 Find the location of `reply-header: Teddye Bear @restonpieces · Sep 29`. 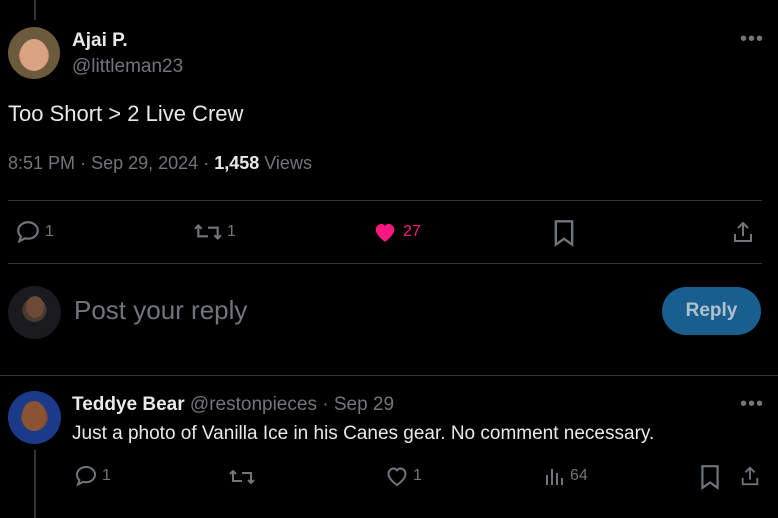

reply-header: Teddye Bear @restonpieces · Sep 29 is located at coordinates (233, 404).